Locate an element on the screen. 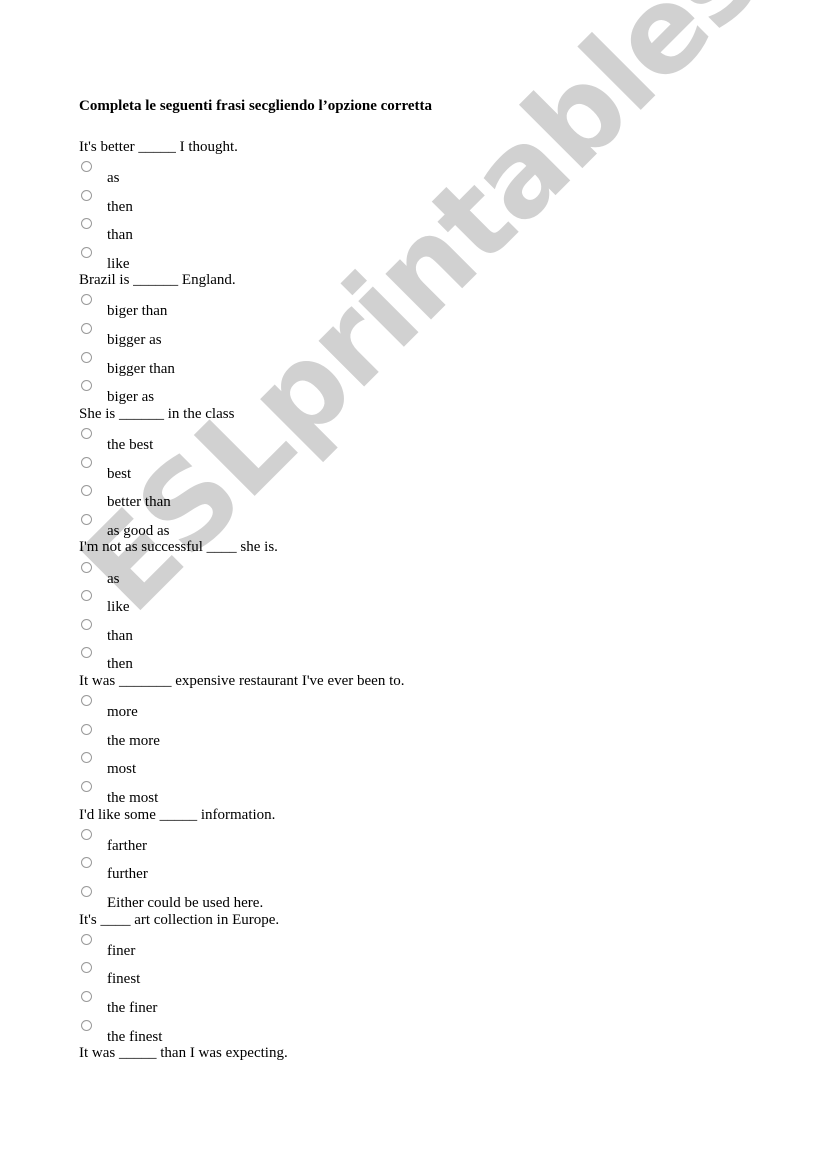  option: bigger than is located at coordinates (229, 365).